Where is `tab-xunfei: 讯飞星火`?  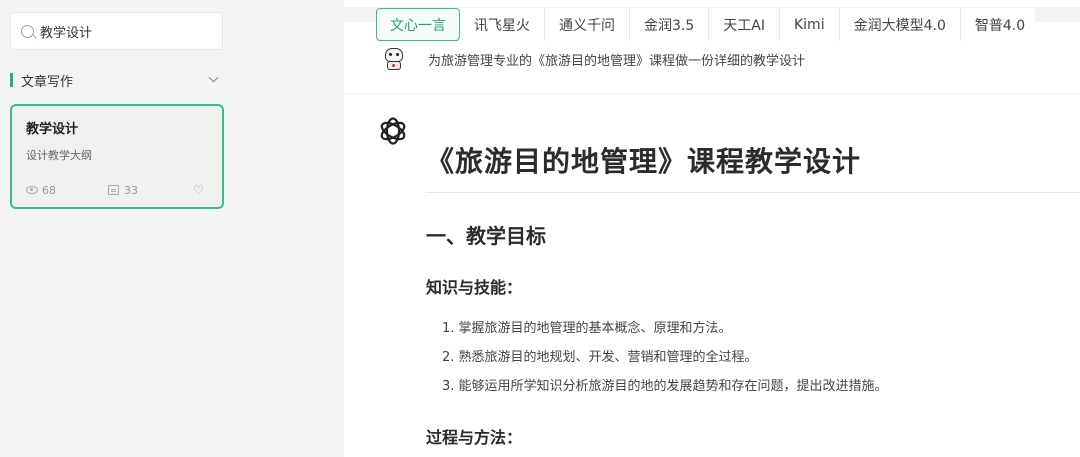 tab-xunfei: 讯飞星火 is located at coordinates (502, 24).